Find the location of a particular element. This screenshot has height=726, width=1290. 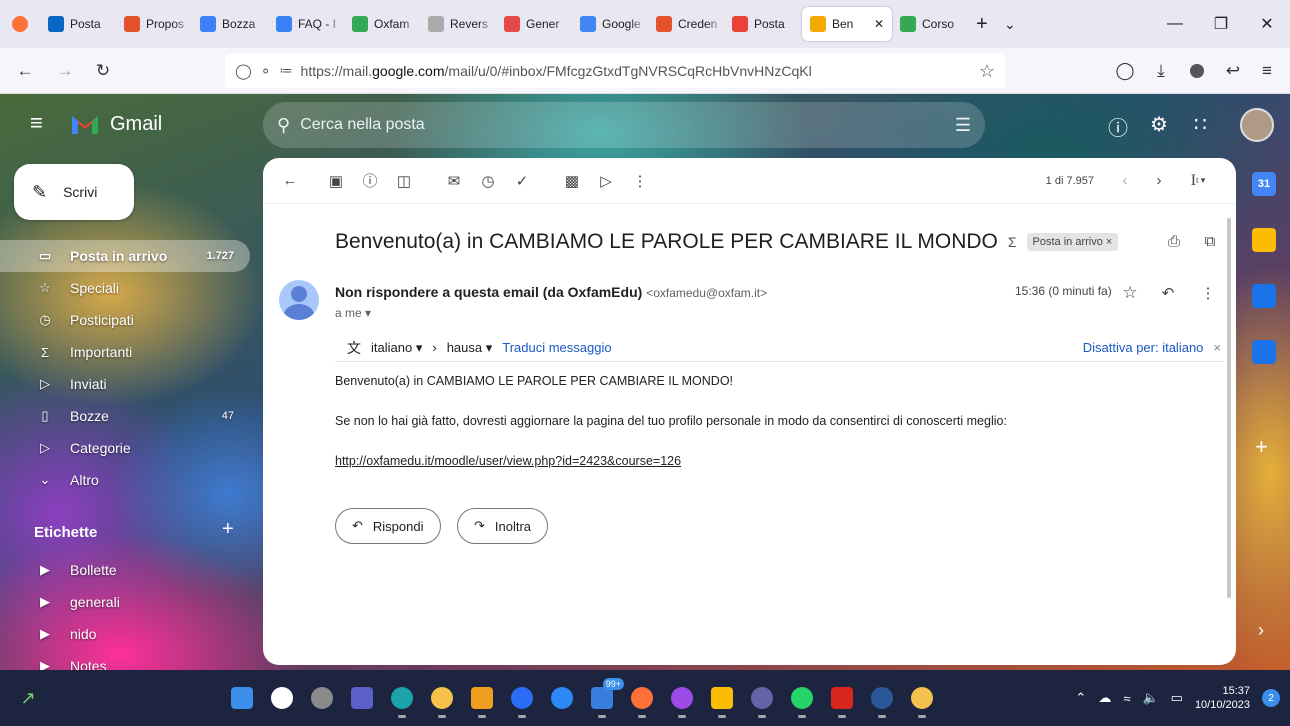

tasks-icon is located at coordinates (1264, 296).